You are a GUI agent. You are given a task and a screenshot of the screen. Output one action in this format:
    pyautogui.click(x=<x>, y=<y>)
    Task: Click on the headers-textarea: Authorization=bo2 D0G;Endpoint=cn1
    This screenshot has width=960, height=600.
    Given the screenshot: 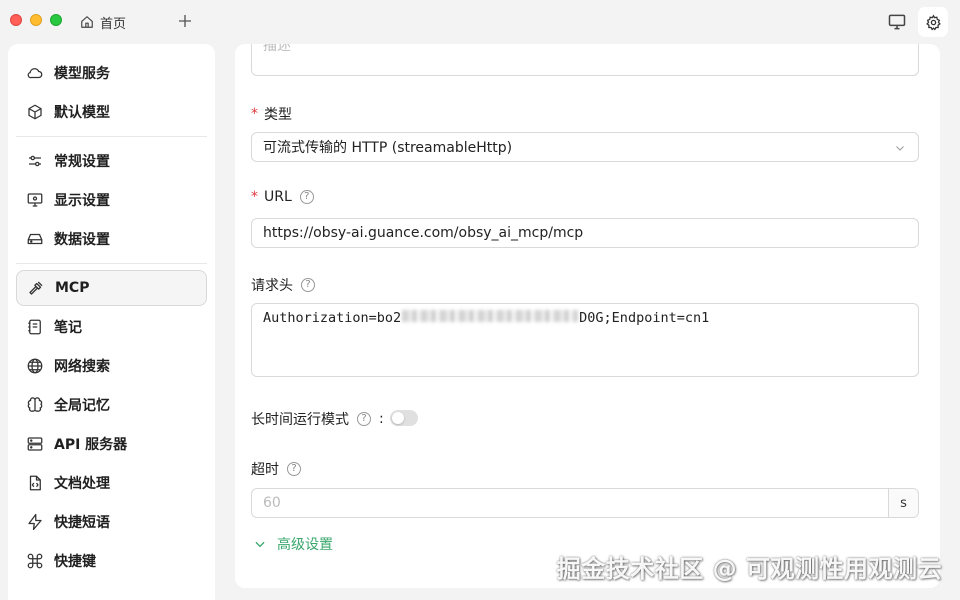 What is the action you would take?
    pyautogui.click(x=585, y=340)
    